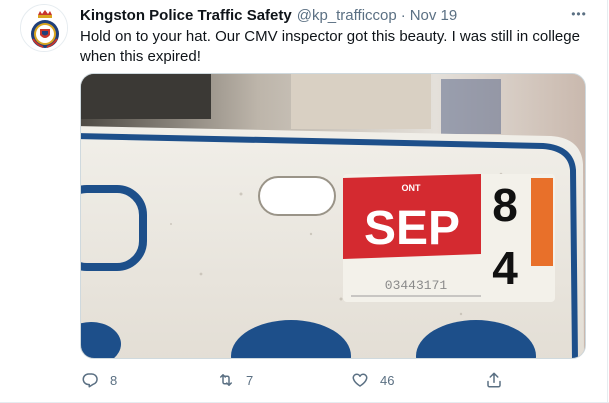  Describe the element at coordinates (360, 380) in the screenshot. I see `heart-icon` at that location.